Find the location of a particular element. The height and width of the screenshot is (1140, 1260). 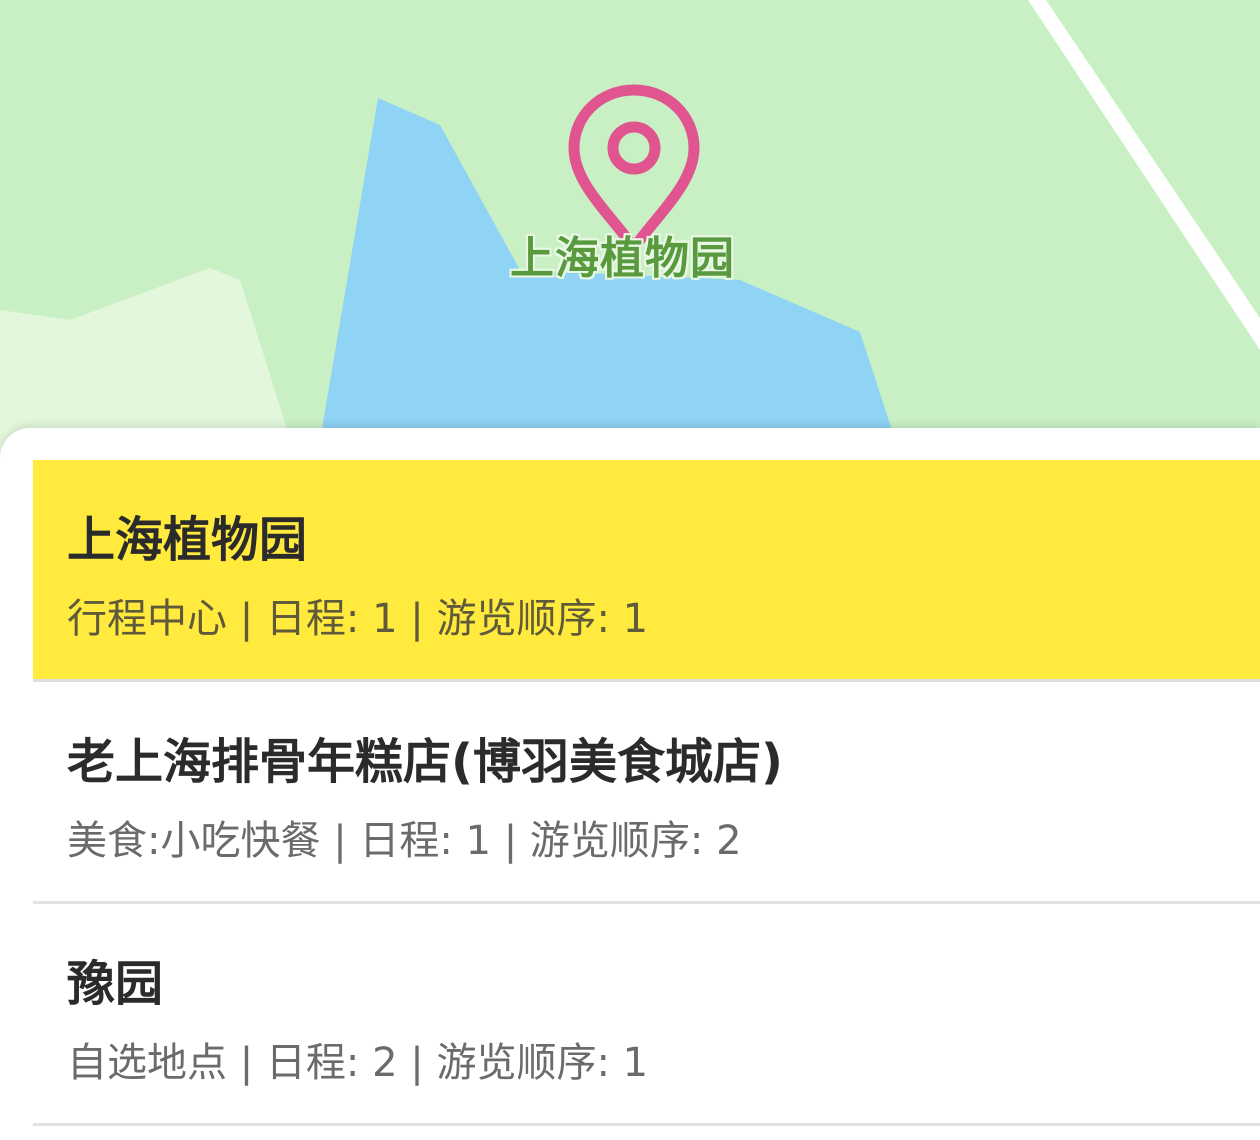

map-place-label: 上海植物园 is located at coordinates (622, 254).